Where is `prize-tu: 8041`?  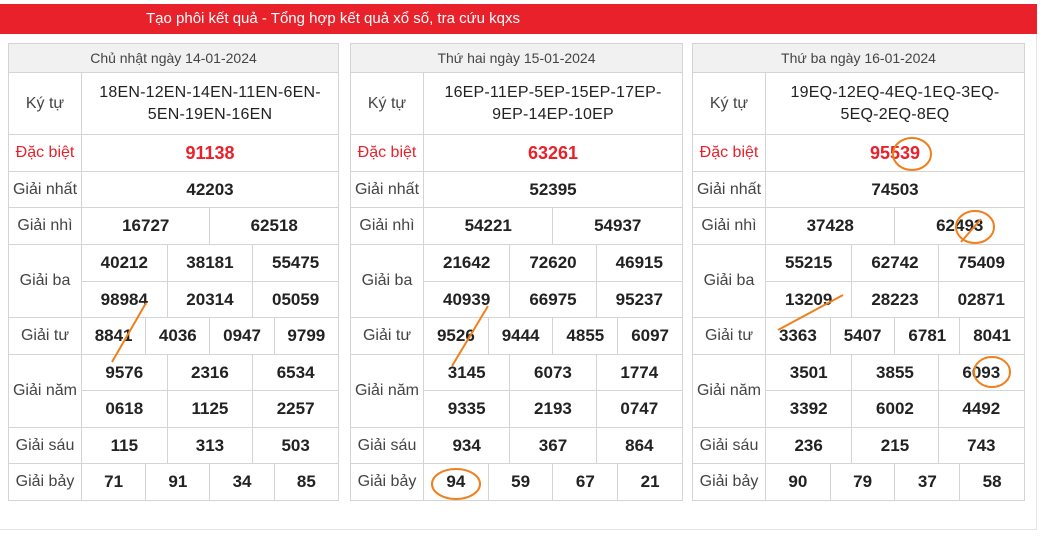
prize-tu: 8041 is located at coordinates (992, 336).